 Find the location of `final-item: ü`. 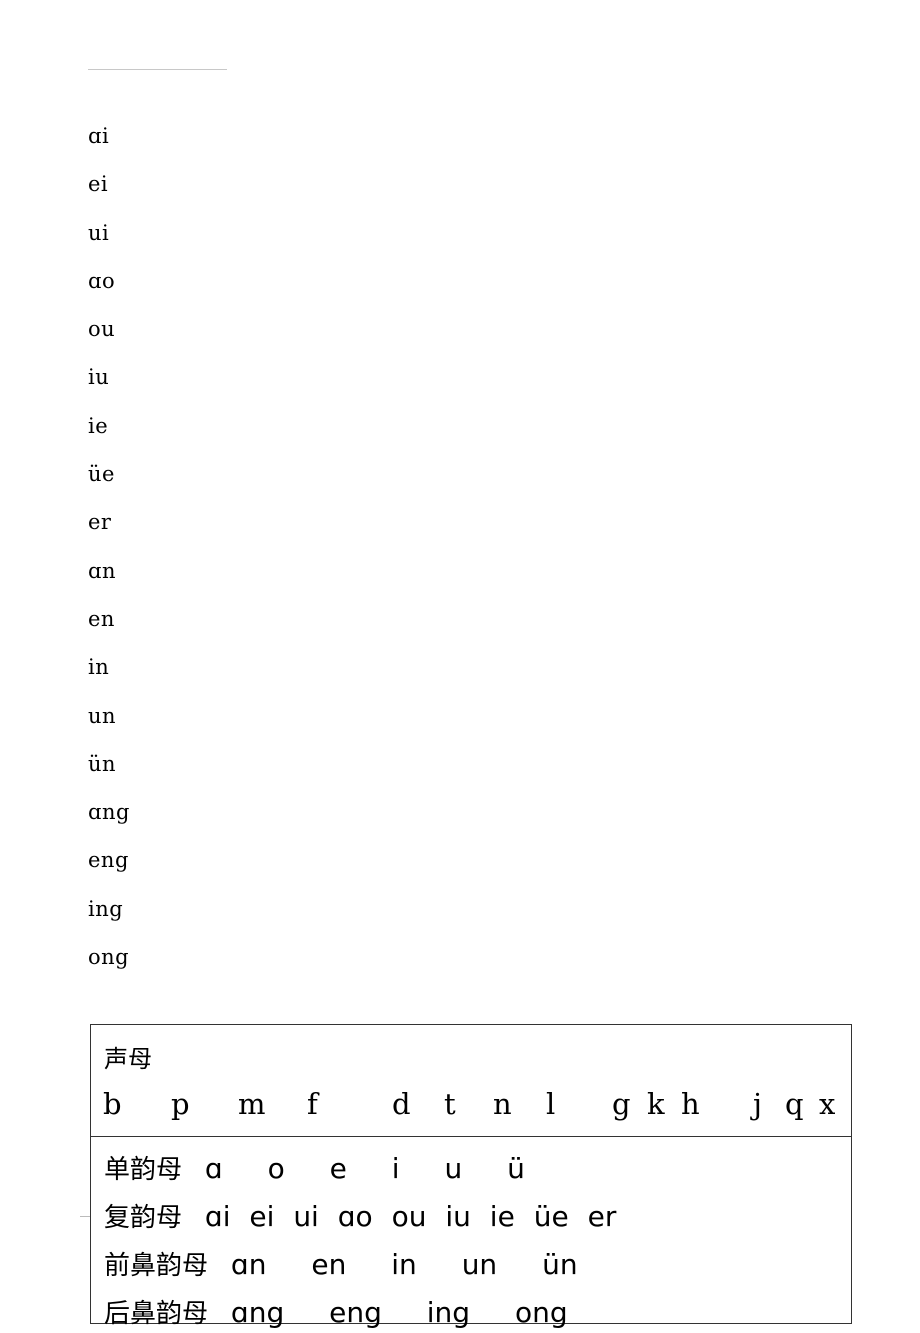

final-item: ü is located at coordinates (516, 1168).